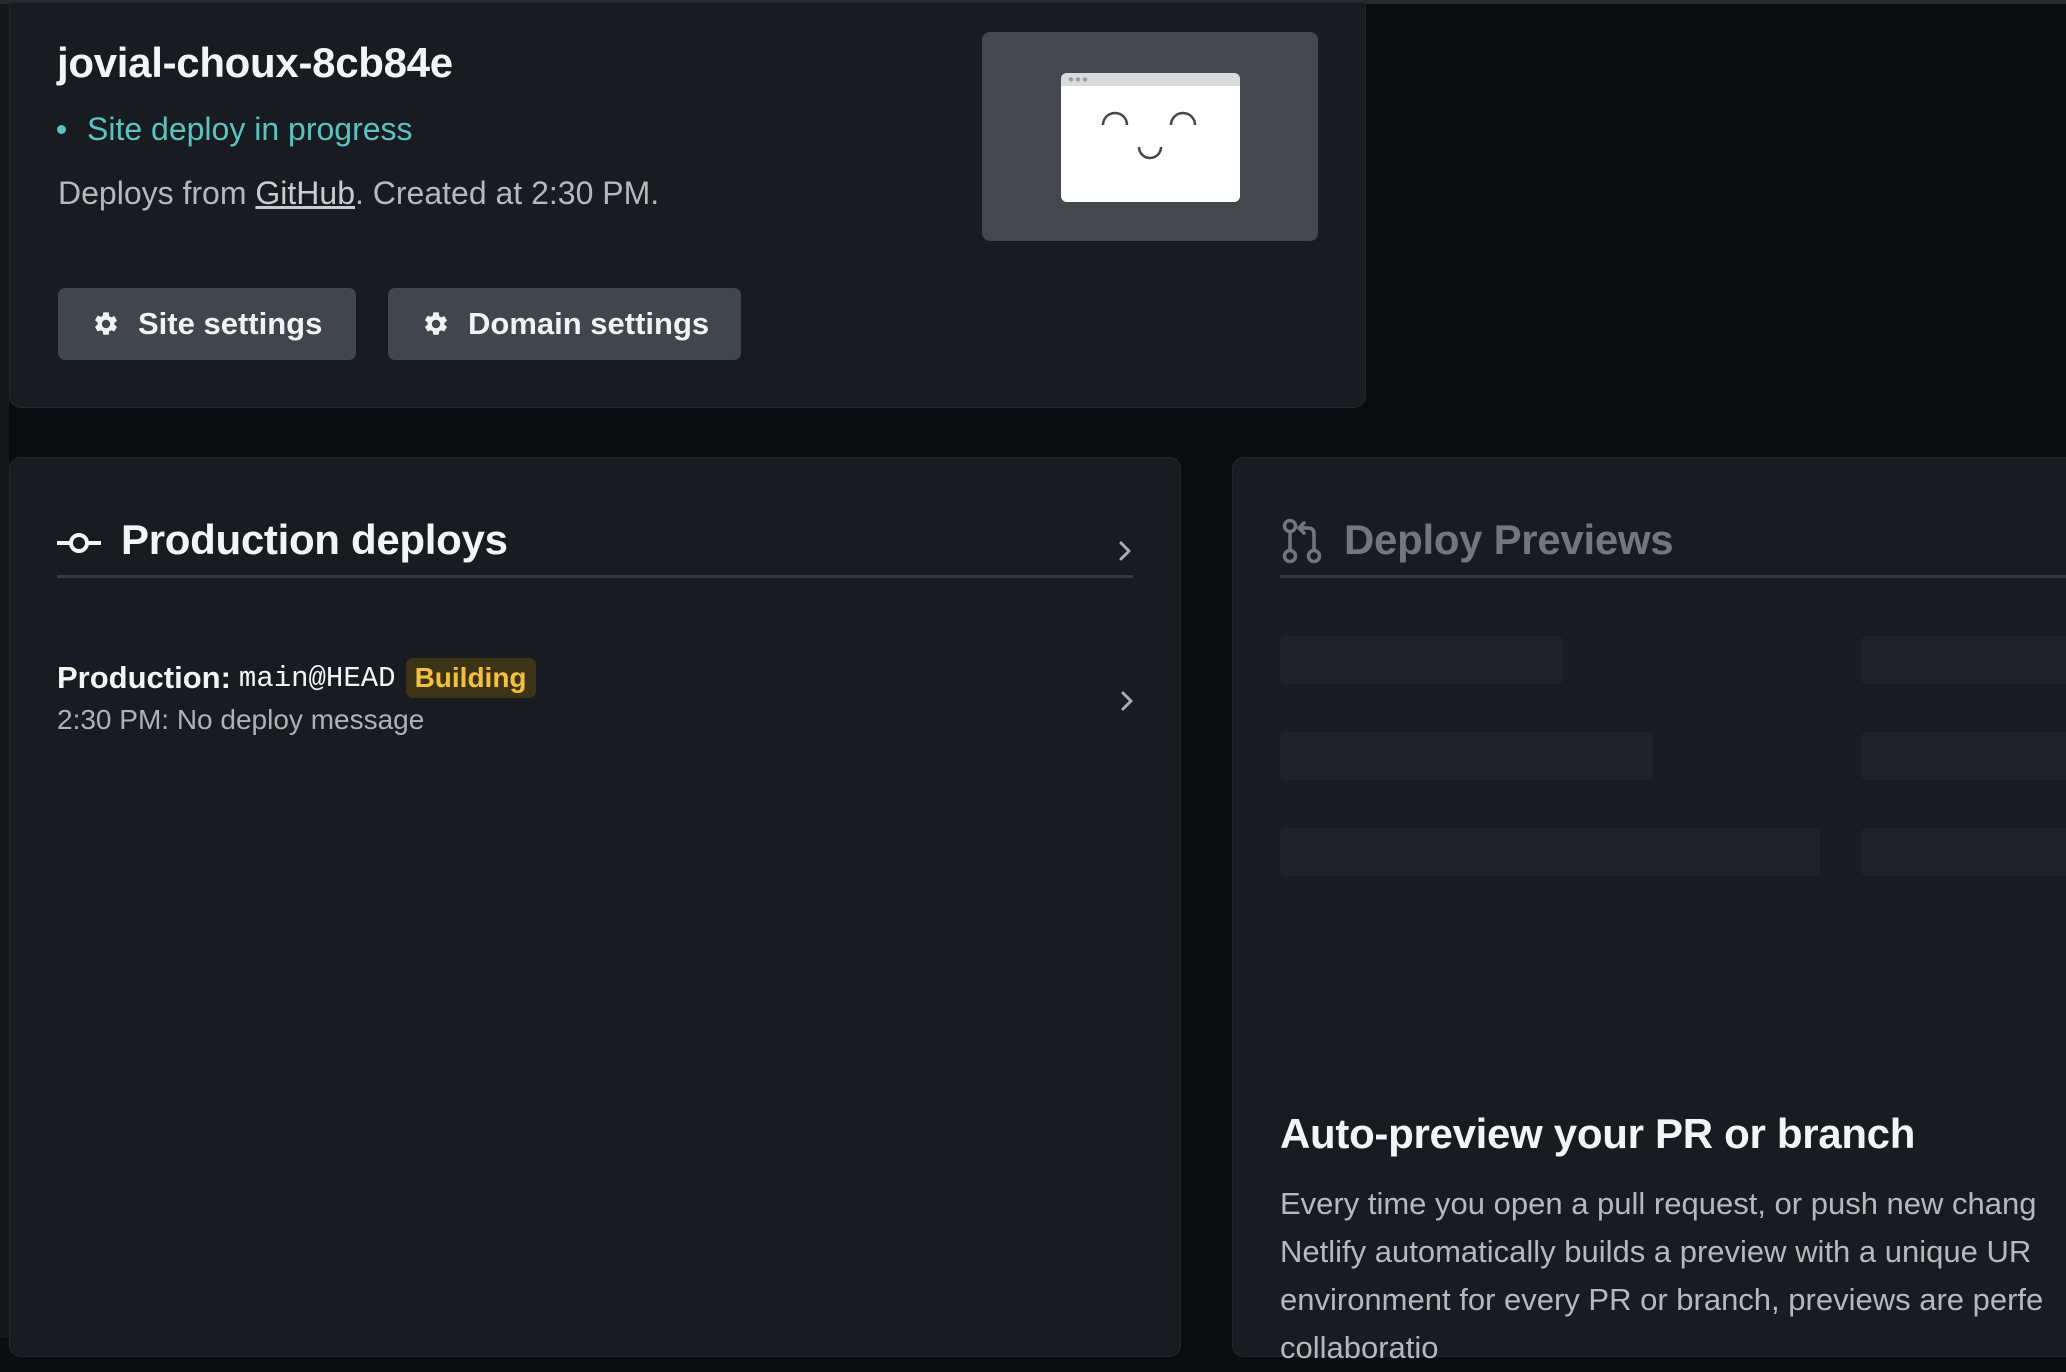 The image size is (2066, 1372). Describe the element at coordinates (1598, 1133) in the screenshot. I see `cta-title: Auto-preview your PR or branch` at that location.